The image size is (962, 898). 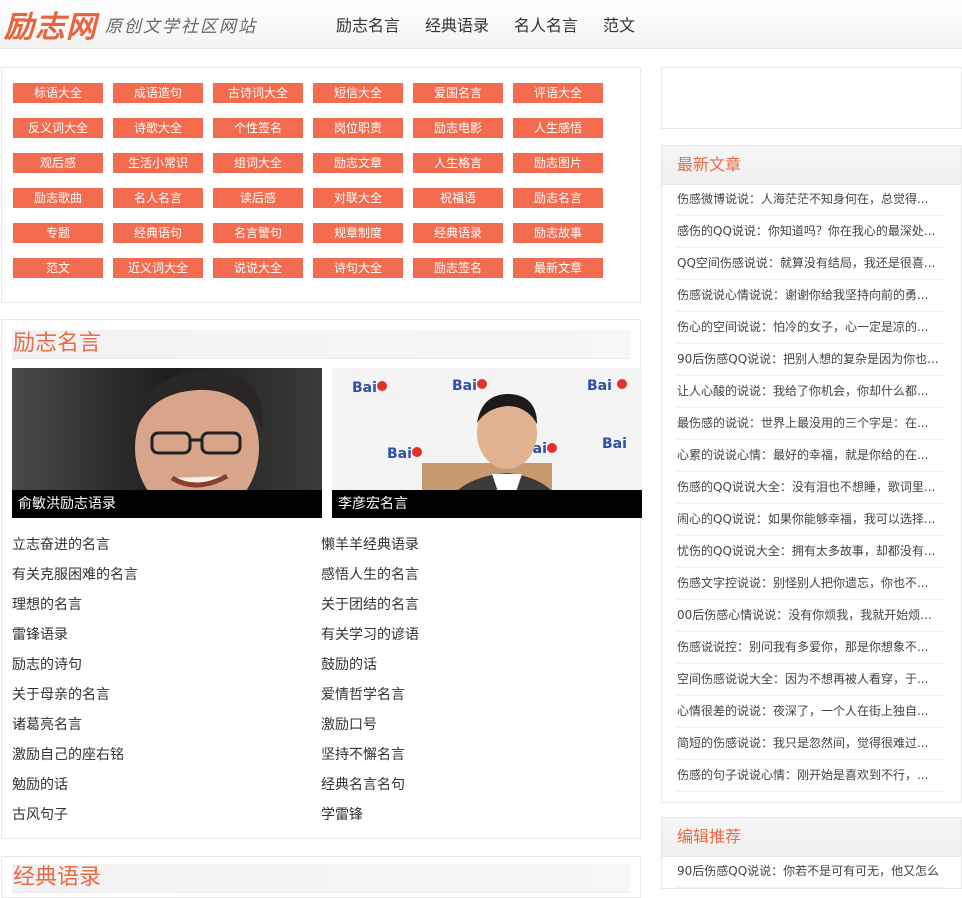 What do you see at coordinates (158, 268) in the screenshot?
I see `category-tag: 近义词大全` at bounding box center [158, 268].